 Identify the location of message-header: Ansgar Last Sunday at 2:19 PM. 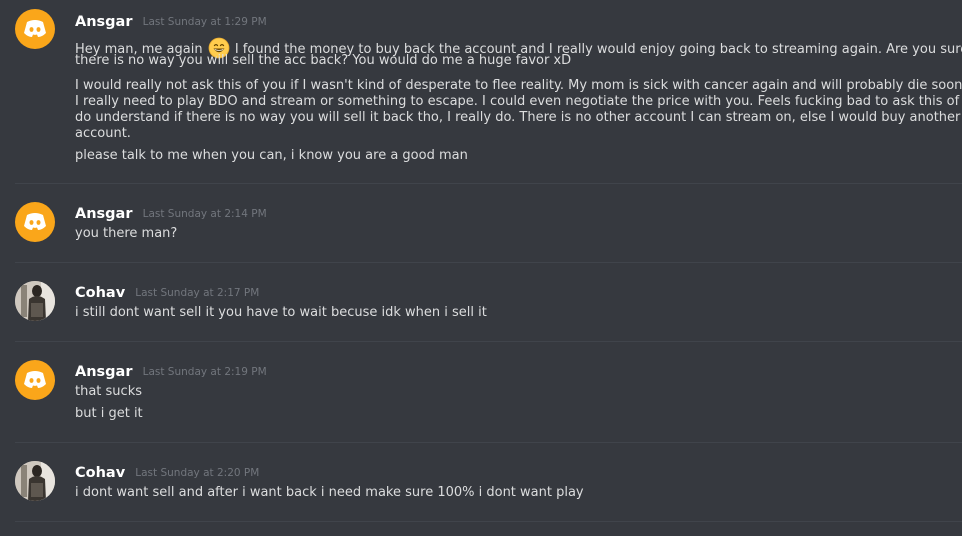
(171, 370).